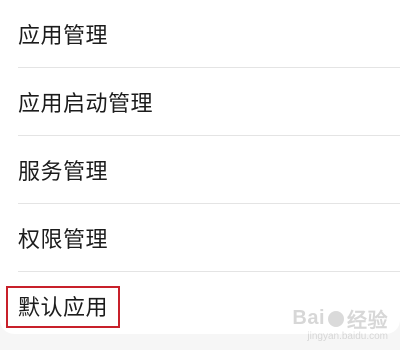  What do you see at coordinates (336, 318) in the screenshot?
I see `paw-icon` at bounding box center [336, 318].